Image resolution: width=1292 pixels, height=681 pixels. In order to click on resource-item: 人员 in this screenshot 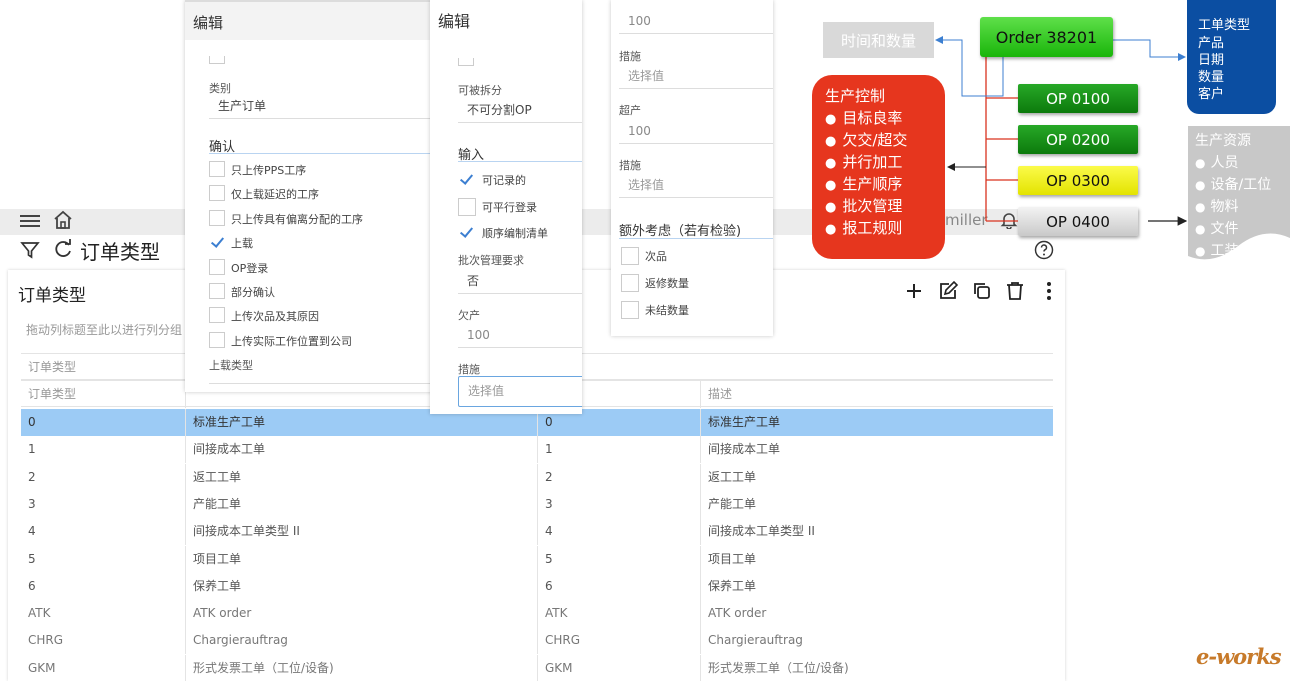, I will do `click(1216, 162)`.